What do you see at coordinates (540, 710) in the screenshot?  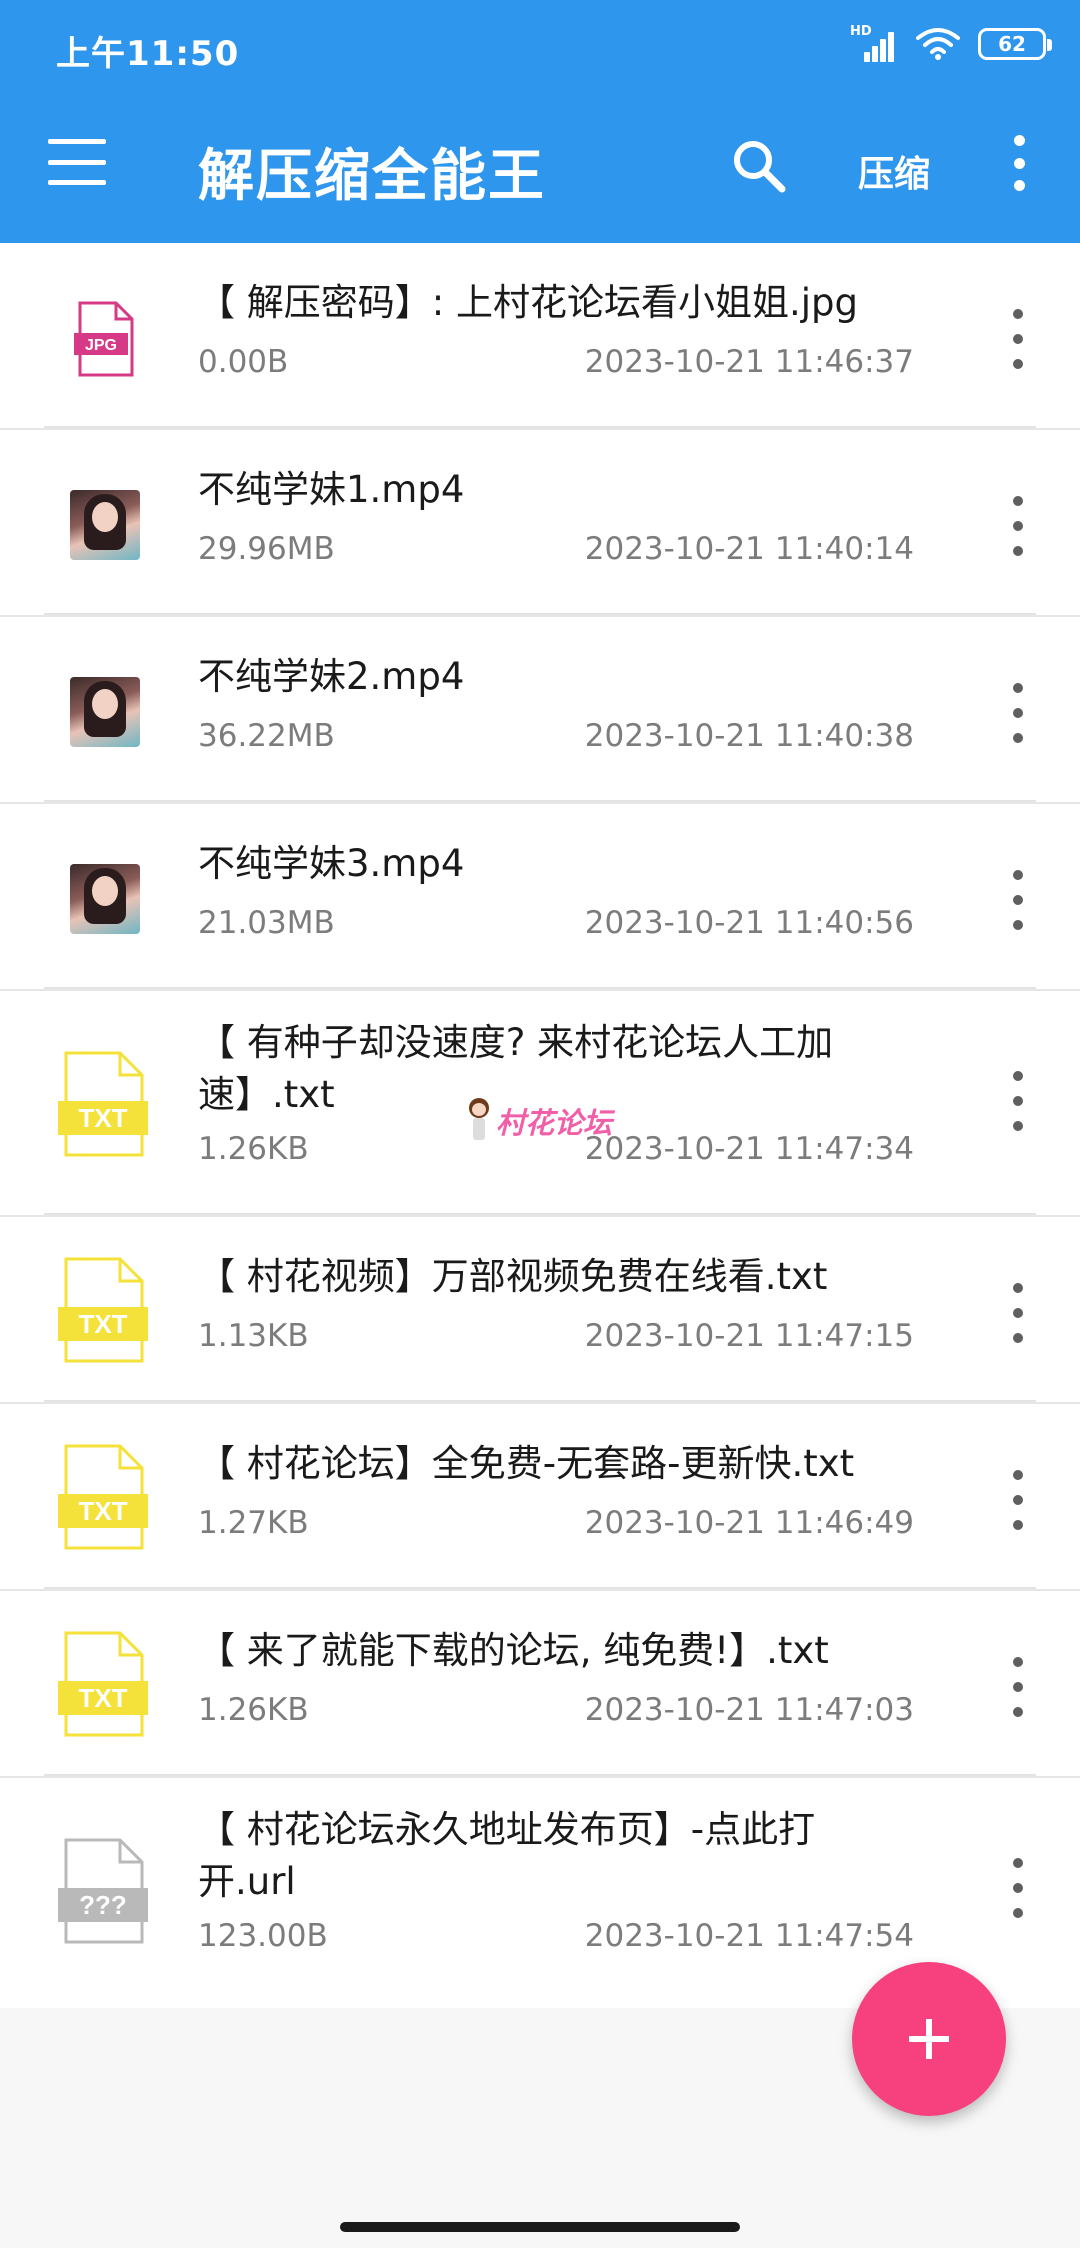 I see `list-item: 不纯学妹2.mp4 36.22MB 2023-10-21 11:40:38` at bounding box center [540, 710].